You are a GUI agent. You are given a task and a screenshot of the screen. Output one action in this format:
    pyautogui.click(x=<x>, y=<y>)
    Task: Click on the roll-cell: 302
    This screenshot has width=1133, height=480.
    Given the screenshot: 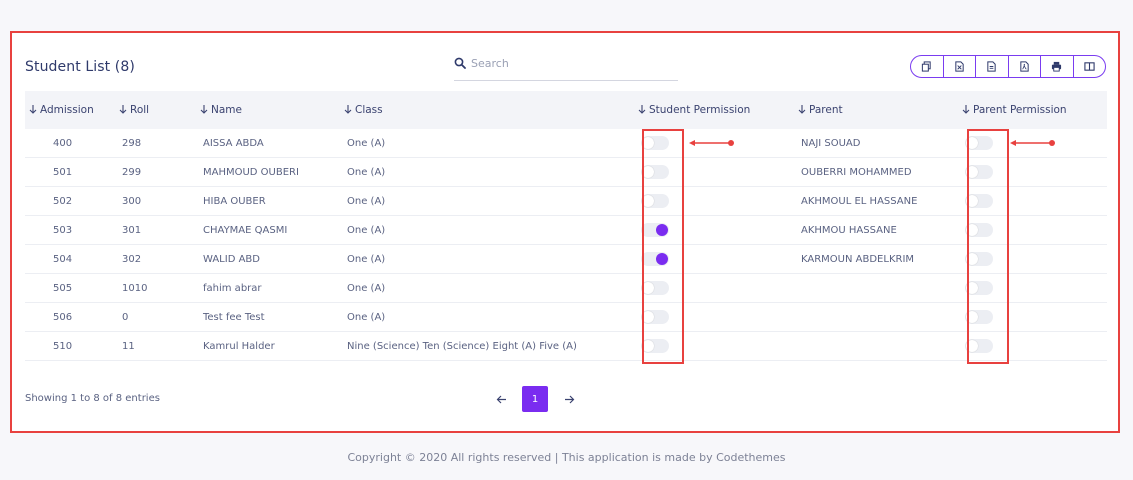 What is the action you would take?
    pyautogui.click(x=159, y=259)
    